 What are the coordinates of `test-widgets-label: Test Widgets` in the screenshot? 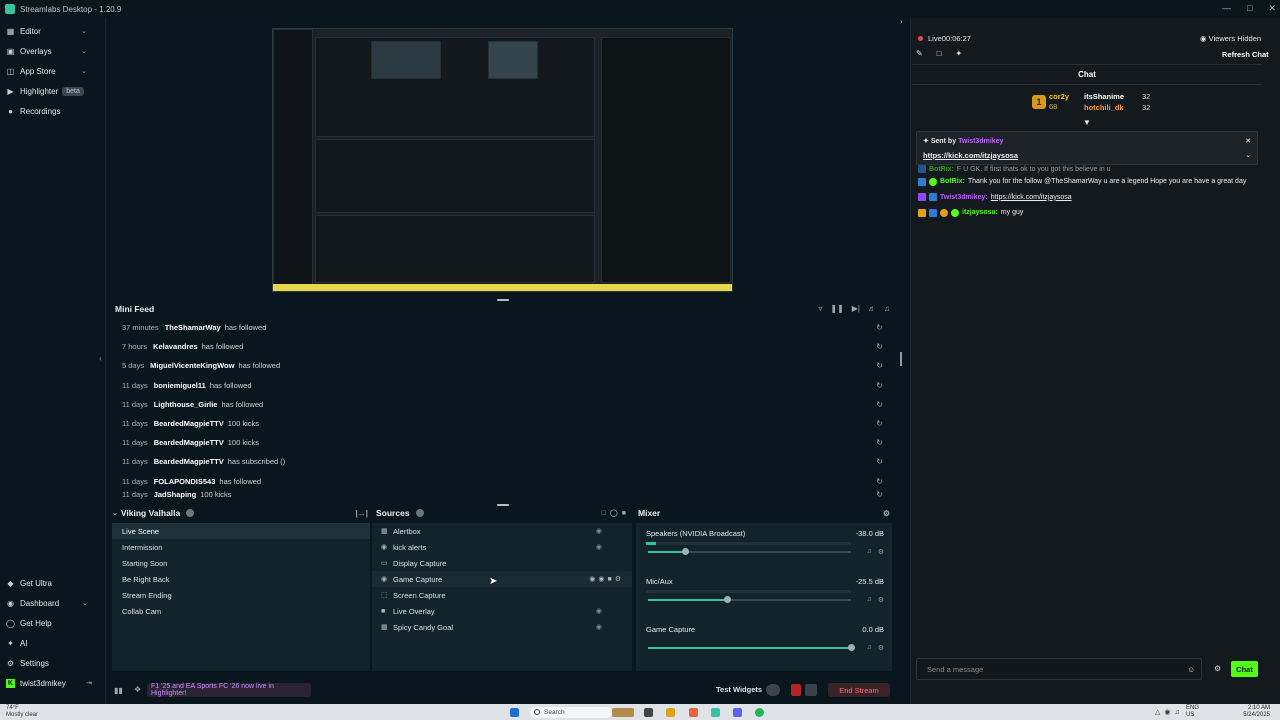 It's located at (739, 689).